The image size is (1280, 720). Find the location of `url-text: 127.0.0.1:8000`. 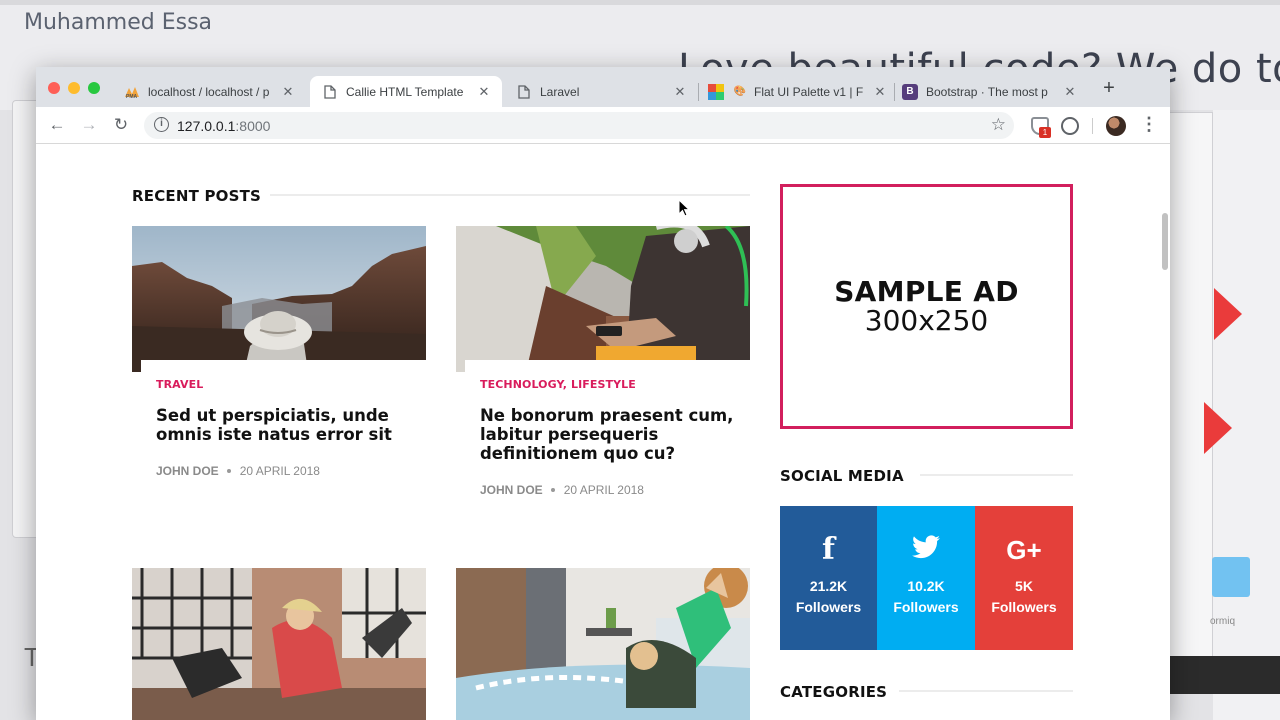

url-text: 127.0.0.1:8000 is located at coordinates (223, 126).